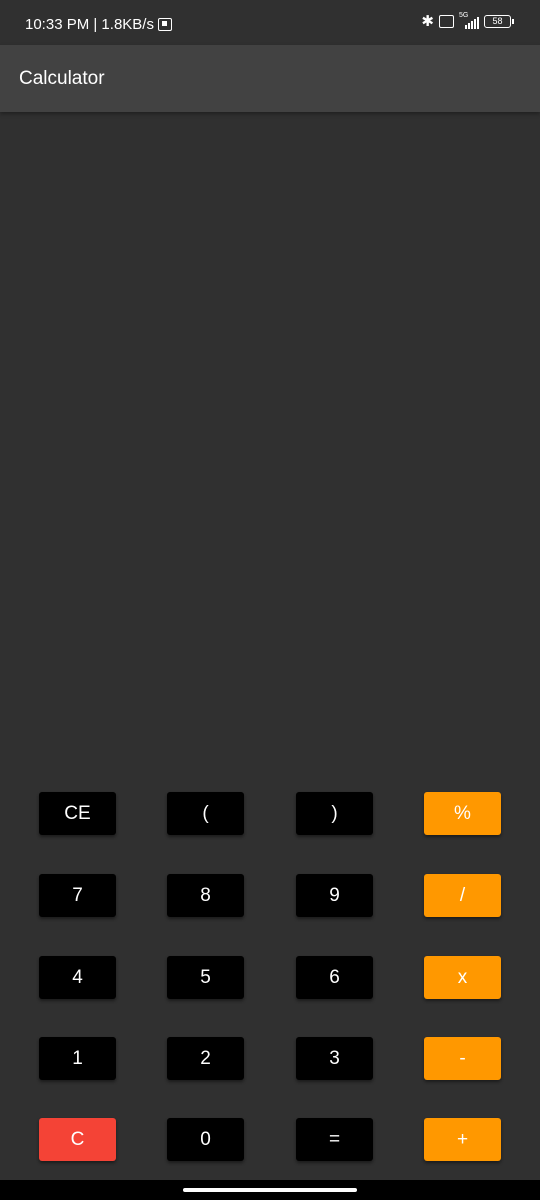  Describe the element at coordinates (270, 78) in the screenshot. I see `app-bar: Calculator` at that location.